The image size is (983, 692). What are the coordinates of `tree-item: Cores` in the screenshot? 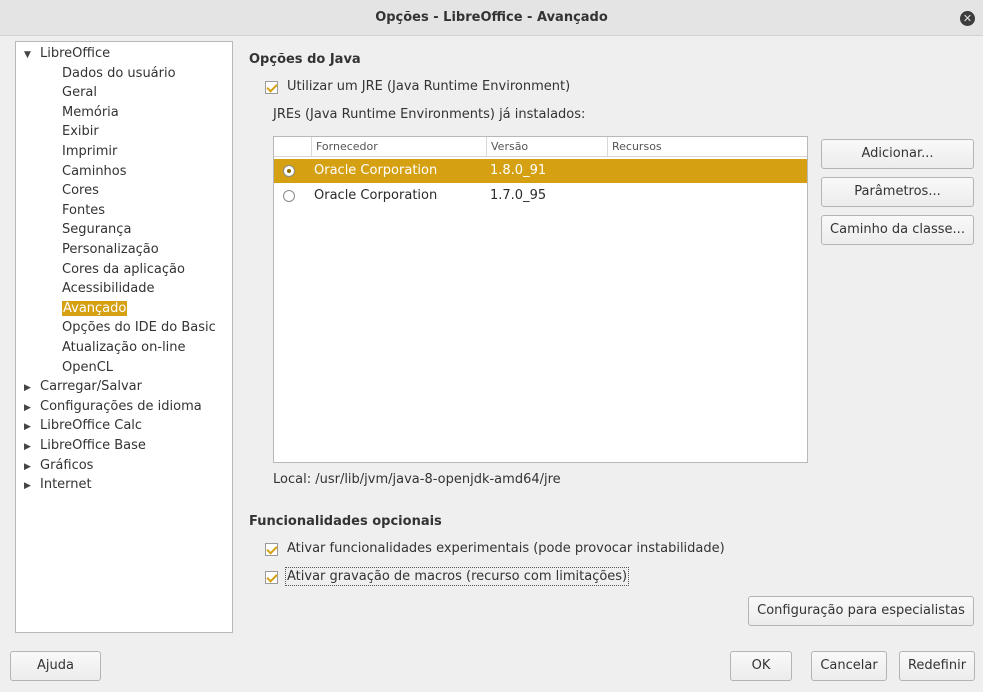 It's located at (80, 190).